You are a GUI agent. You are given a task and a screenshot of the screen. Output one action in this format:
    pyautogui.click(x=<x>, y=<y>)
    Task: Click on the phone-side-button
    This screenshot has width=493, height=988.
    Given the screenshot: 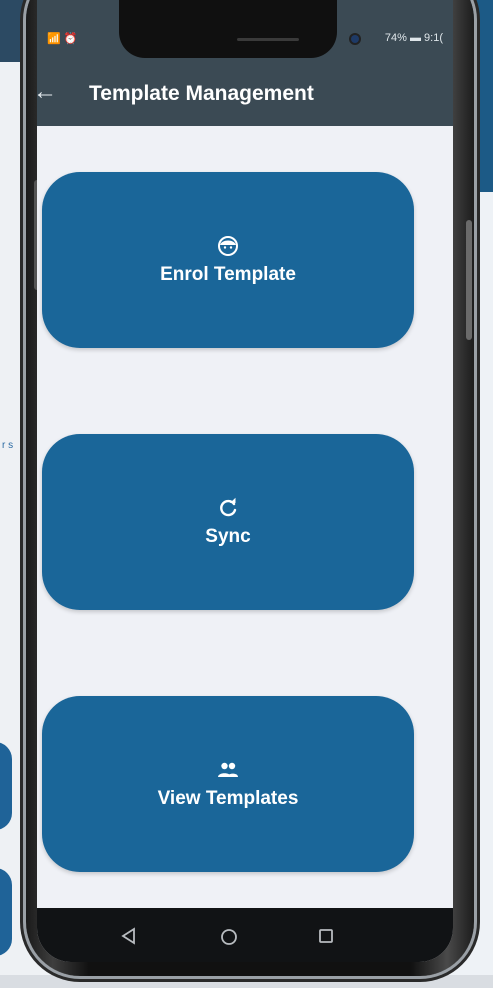 What is the action you would take?
    pyautogui.click(x=469, y=280)
    